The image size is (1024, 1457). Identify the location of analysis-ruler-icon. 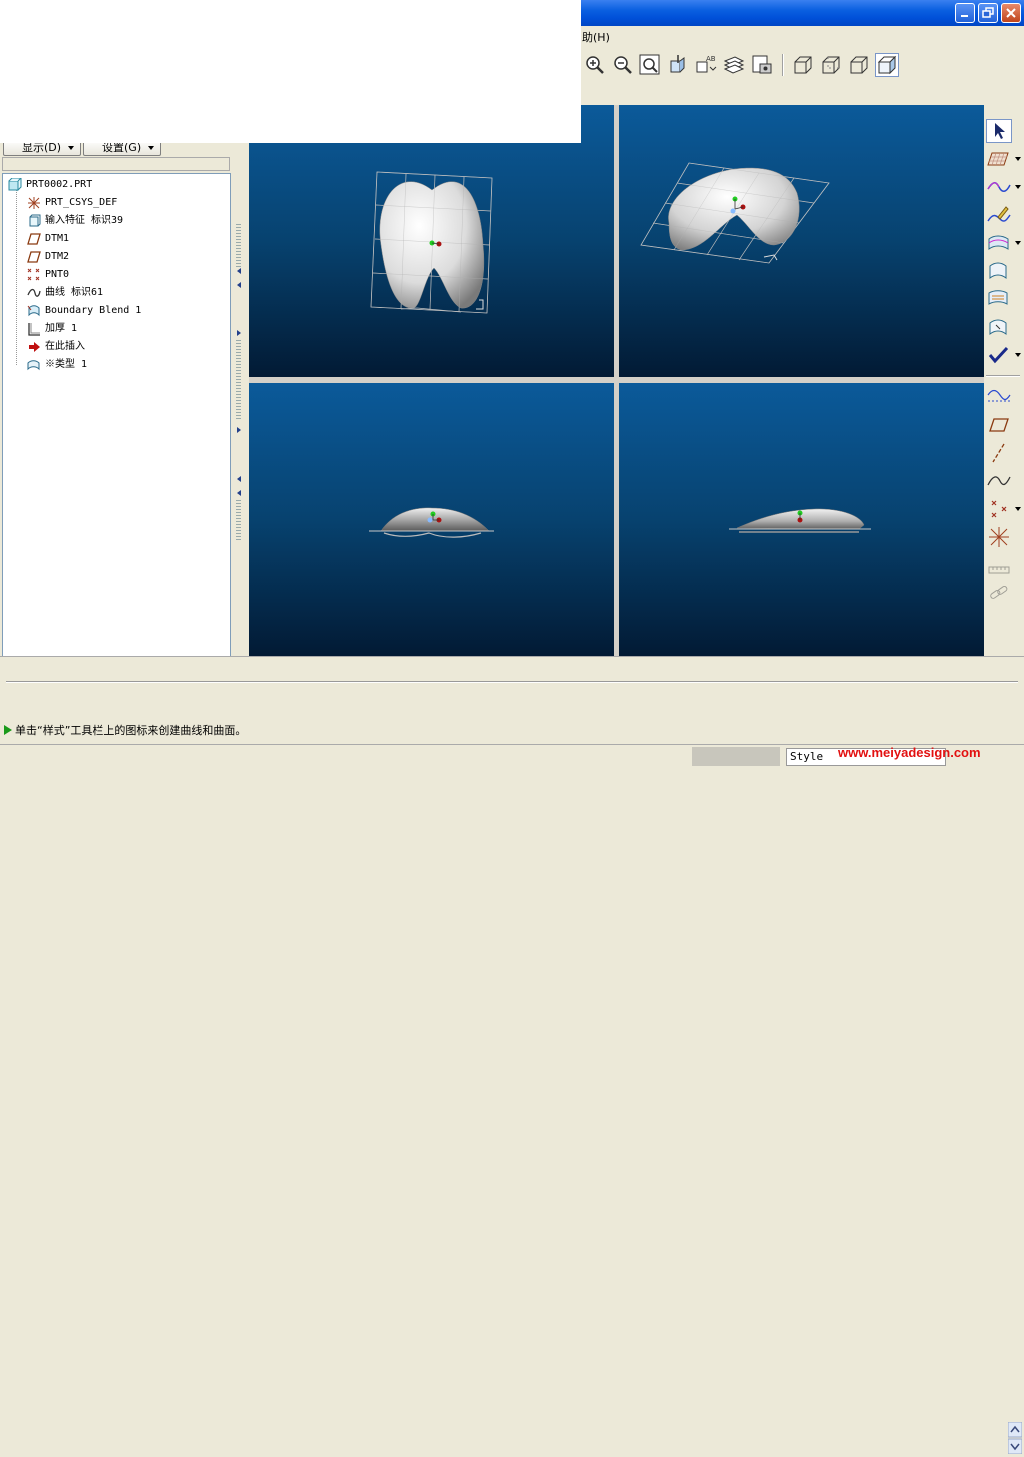
(999, 570).